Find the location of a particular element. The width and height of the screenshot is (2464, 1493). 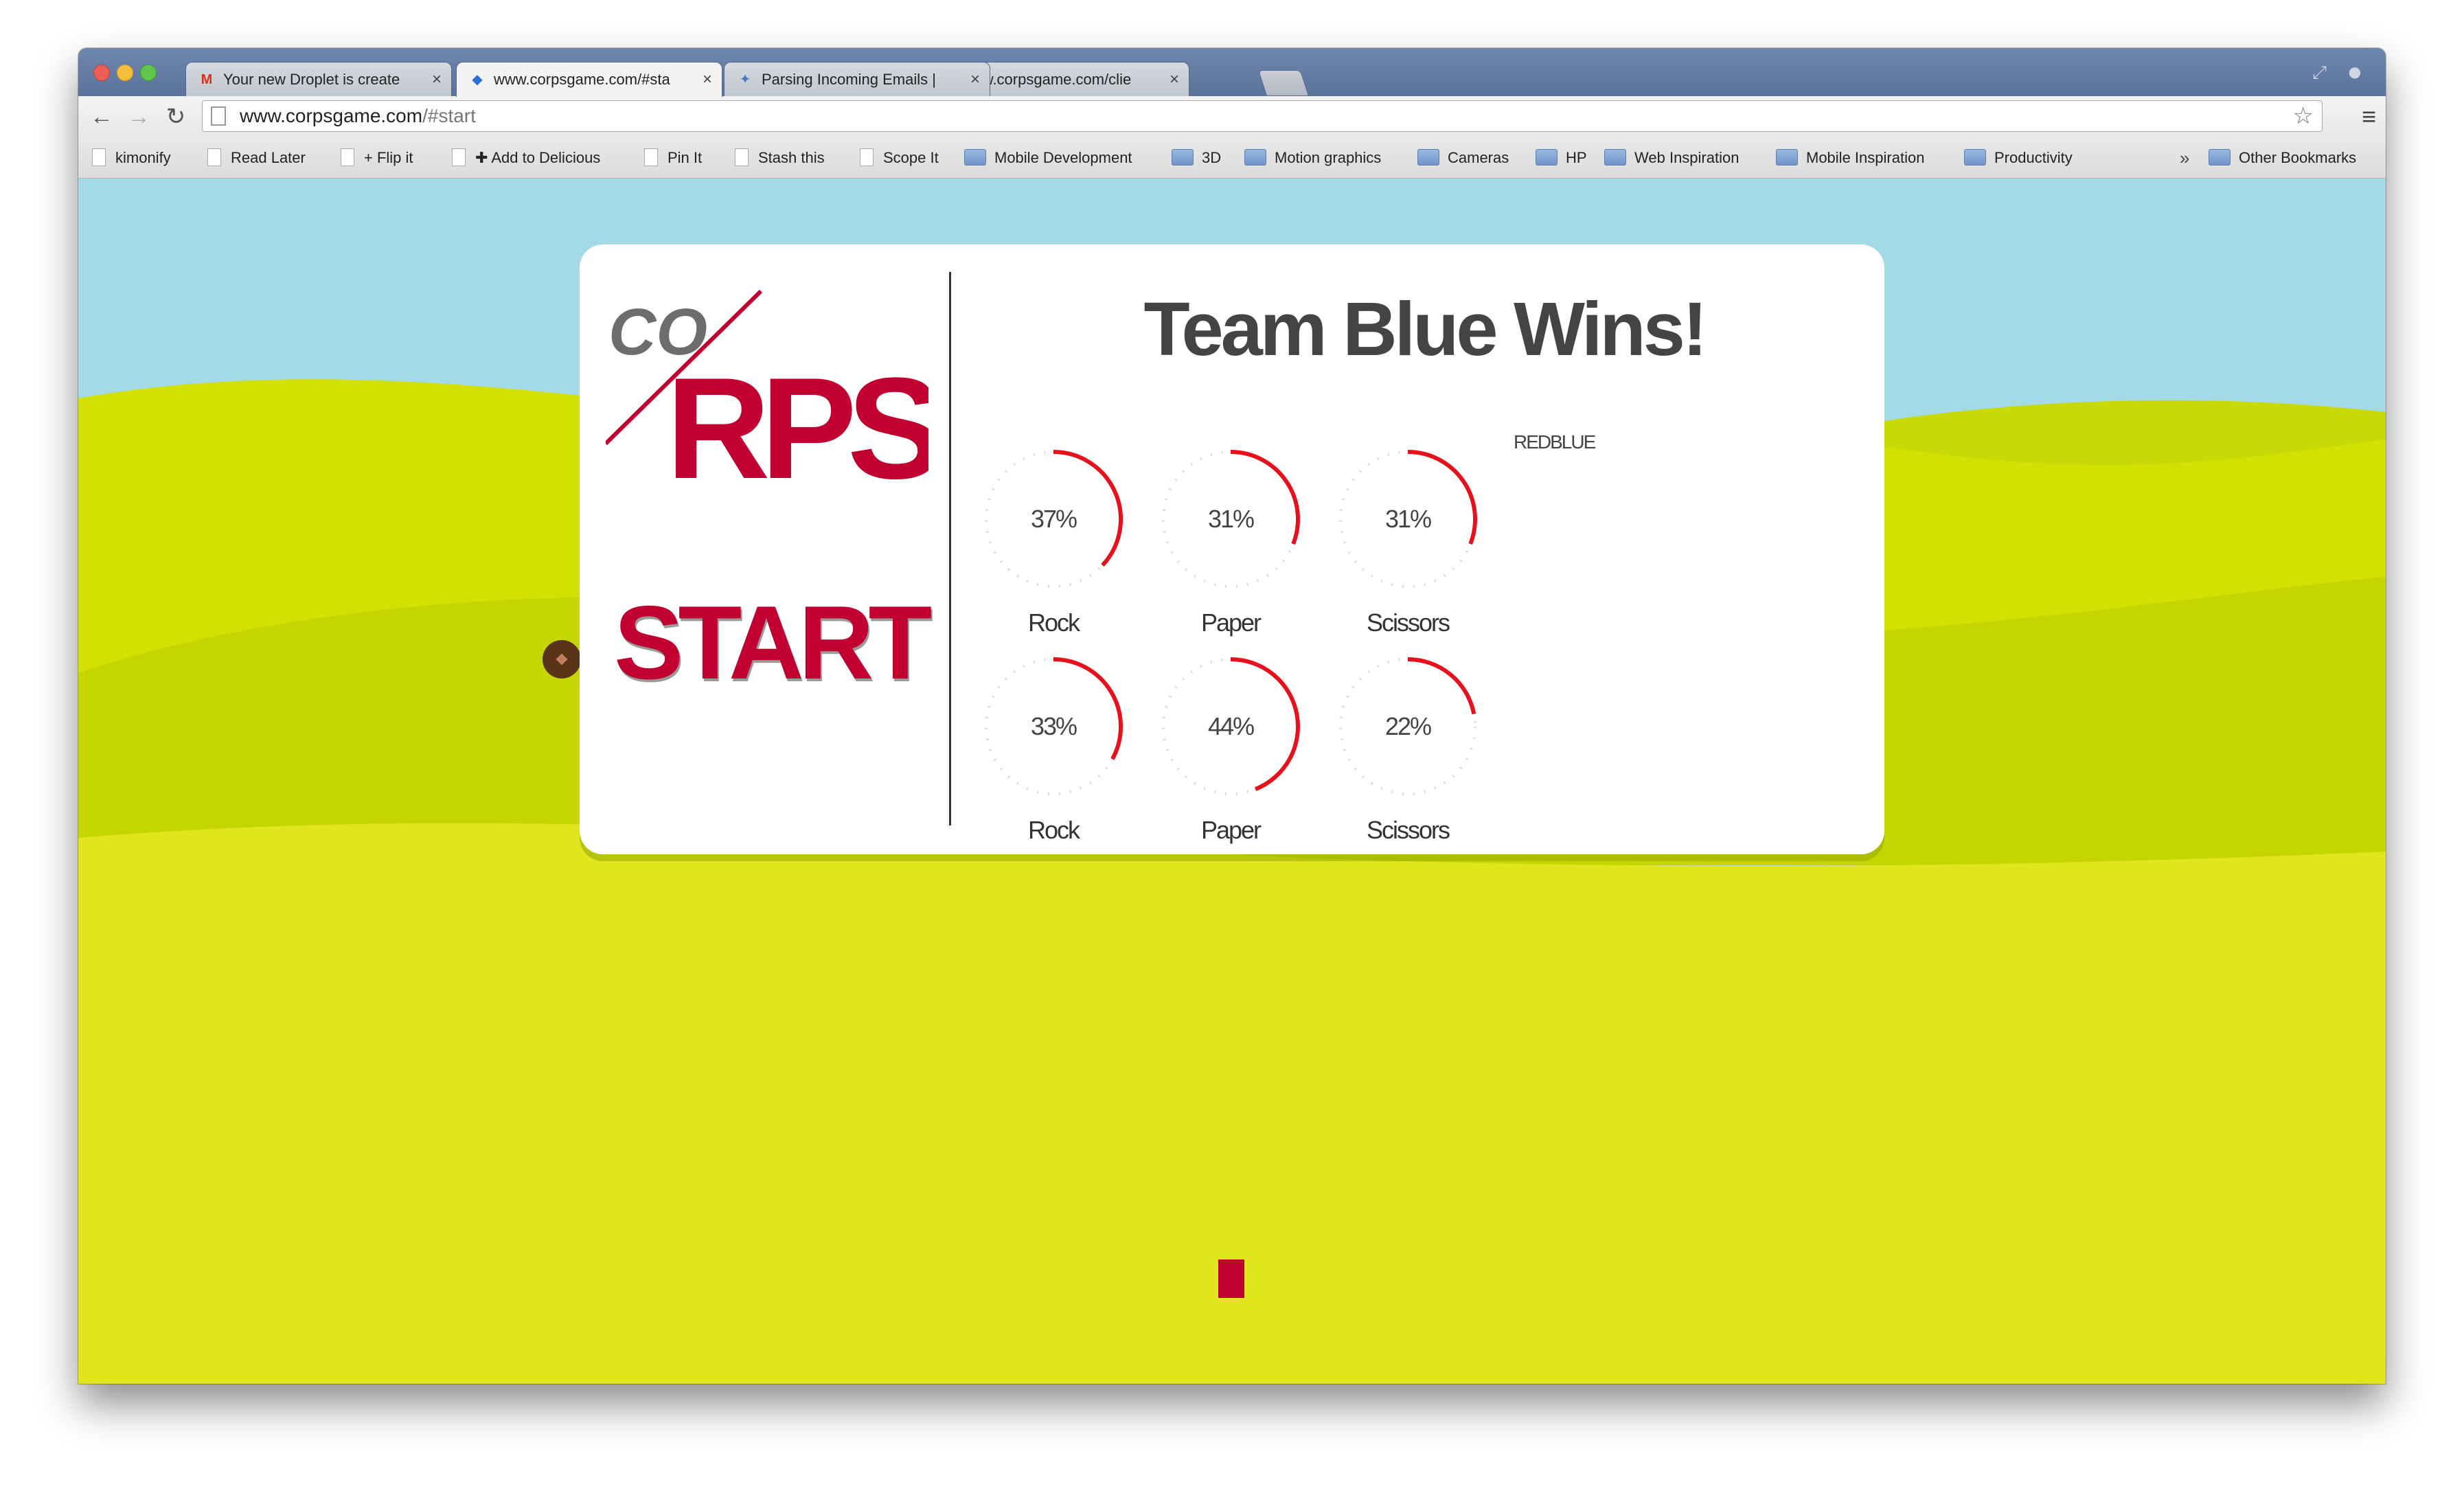

bookmark-folder-productivity: Productivity is located at coordinates (2018, 158).